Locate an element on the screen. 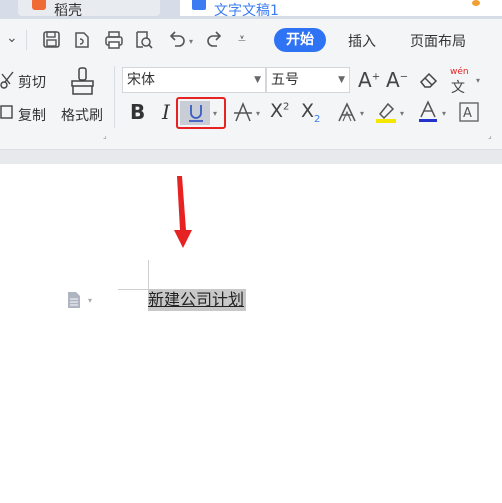  tab-daoke-label: 稻壳 is located at coordinates (68, 11).